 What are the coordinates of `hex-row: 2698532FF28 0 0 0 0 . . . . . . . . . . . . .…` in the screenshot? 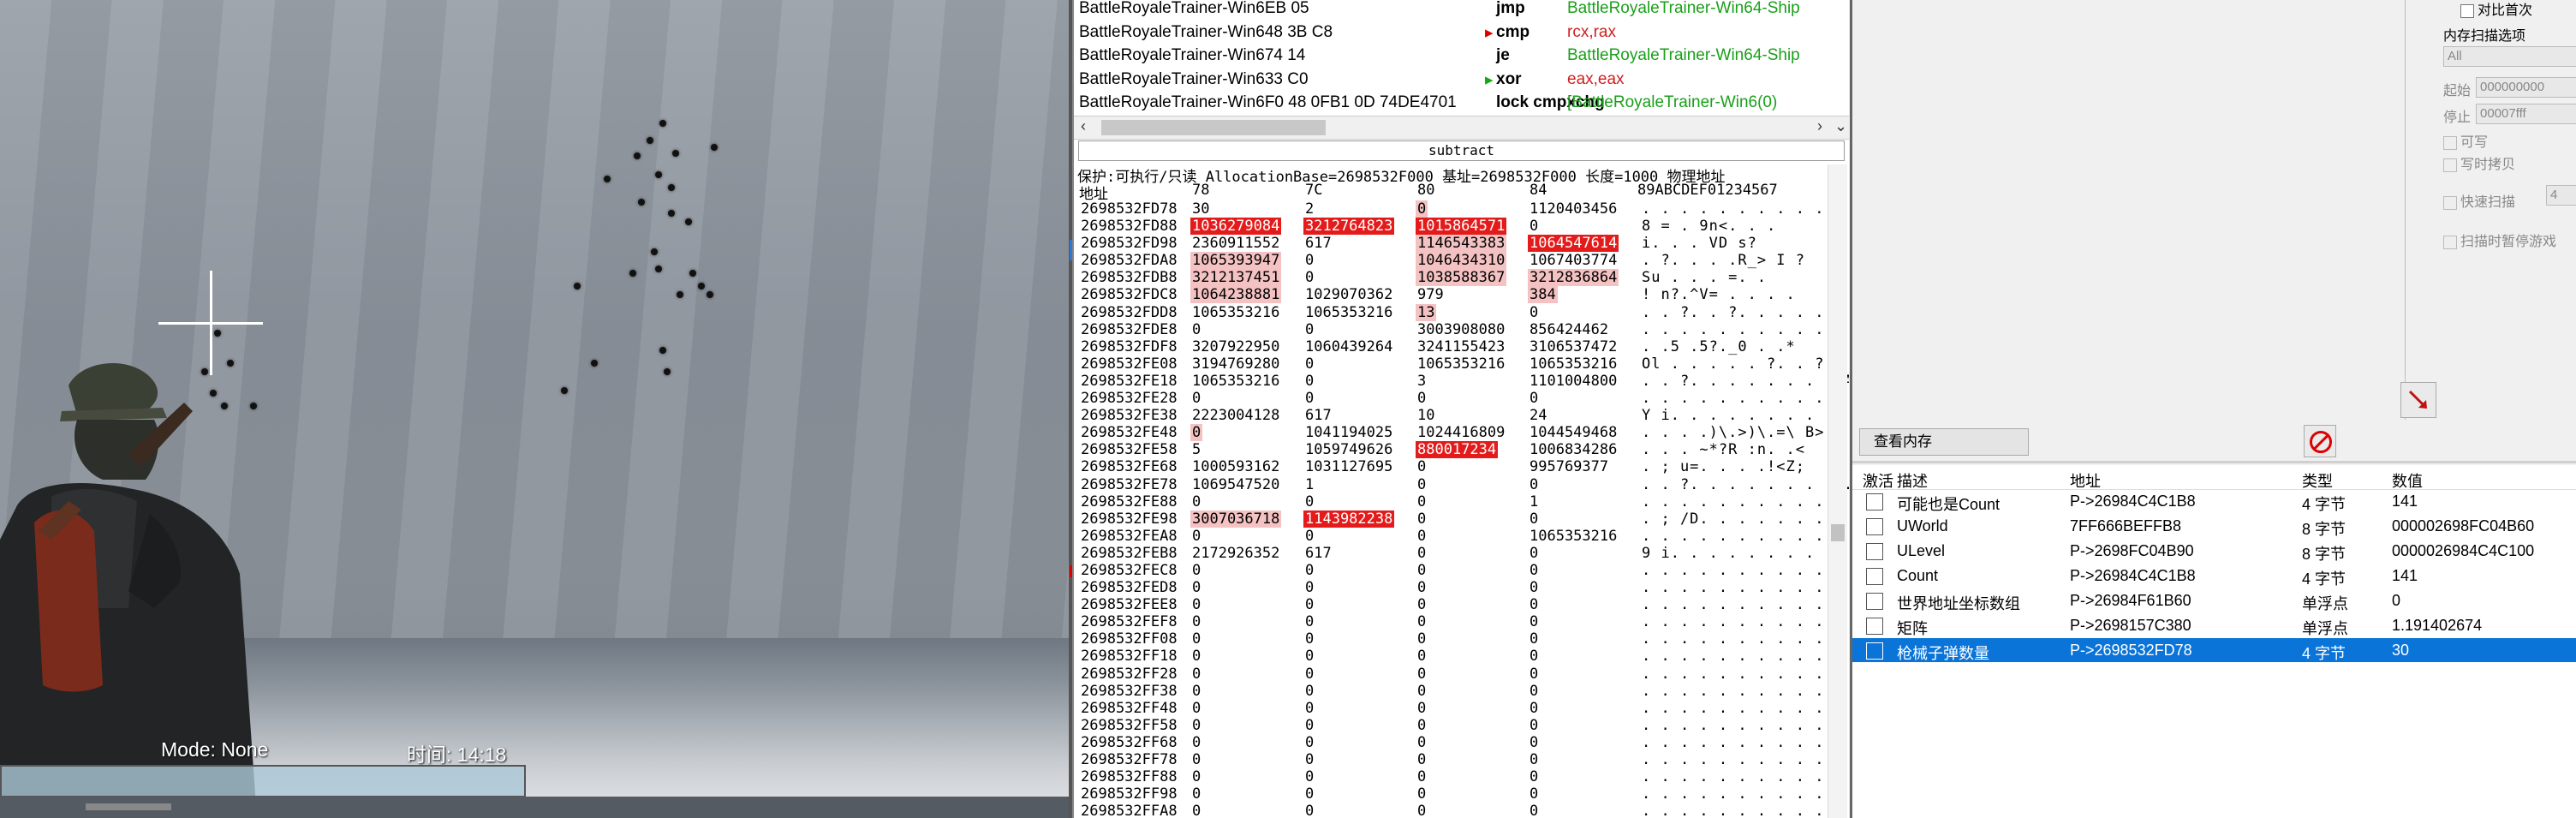 It's located at (1464, 674).